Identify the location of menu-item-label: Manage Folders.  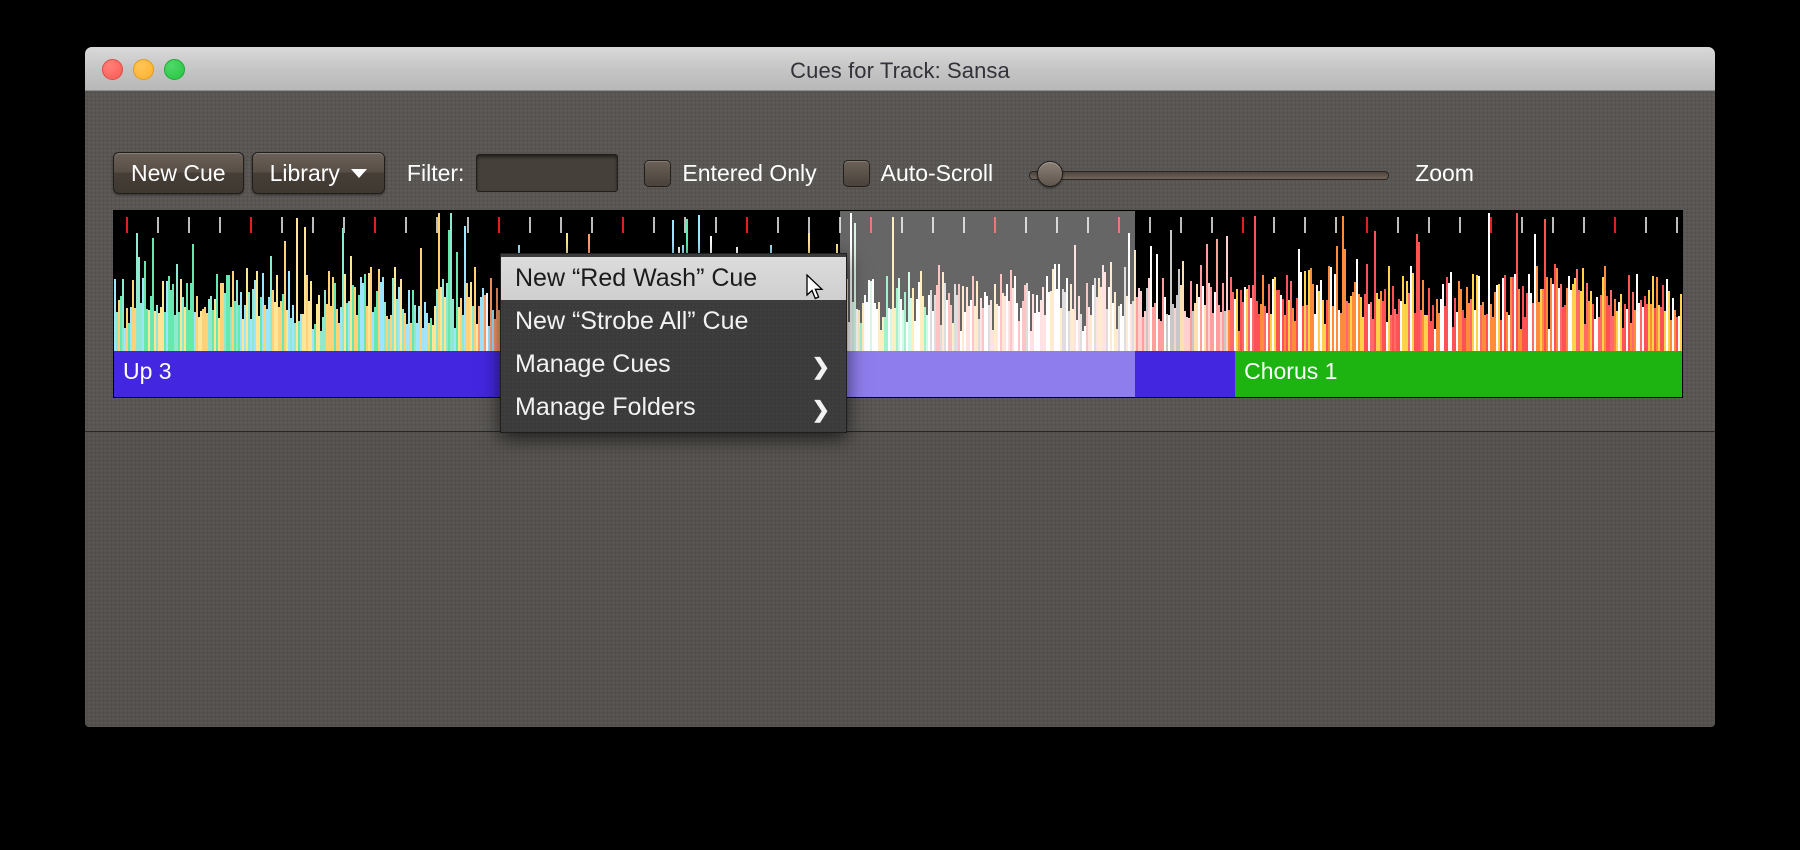
(605, 407).